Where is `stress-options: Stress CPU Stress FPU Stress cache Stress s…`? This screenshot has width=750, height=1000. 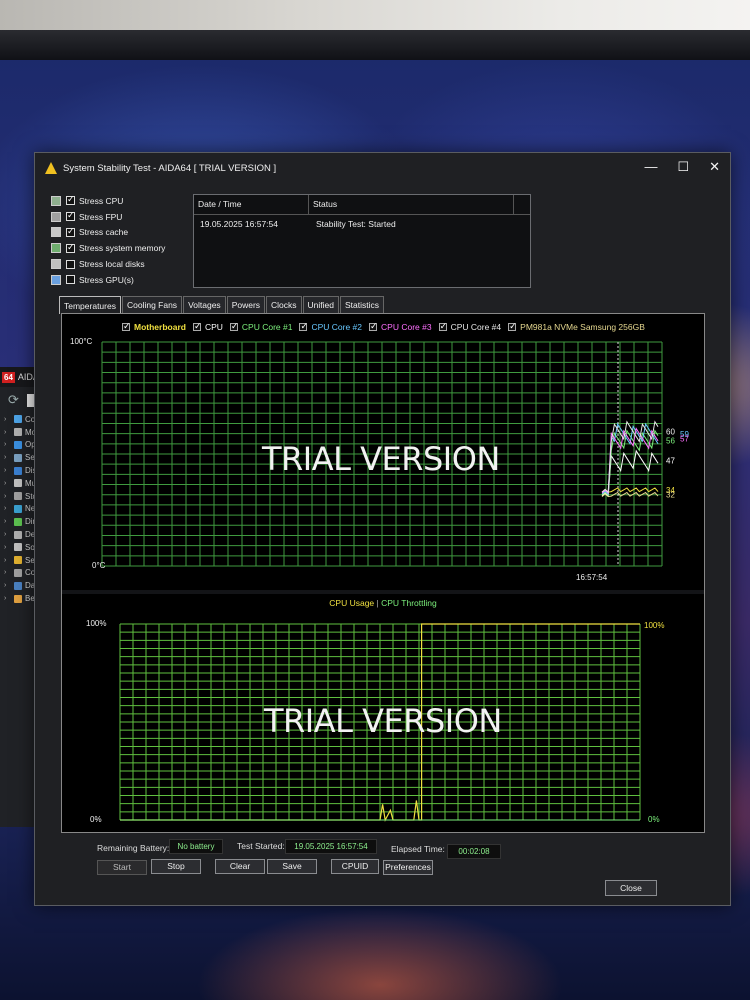
stress-options: Stress CPU Stress FPU Stress cache Stress s… is located at coordinates (108, 240).